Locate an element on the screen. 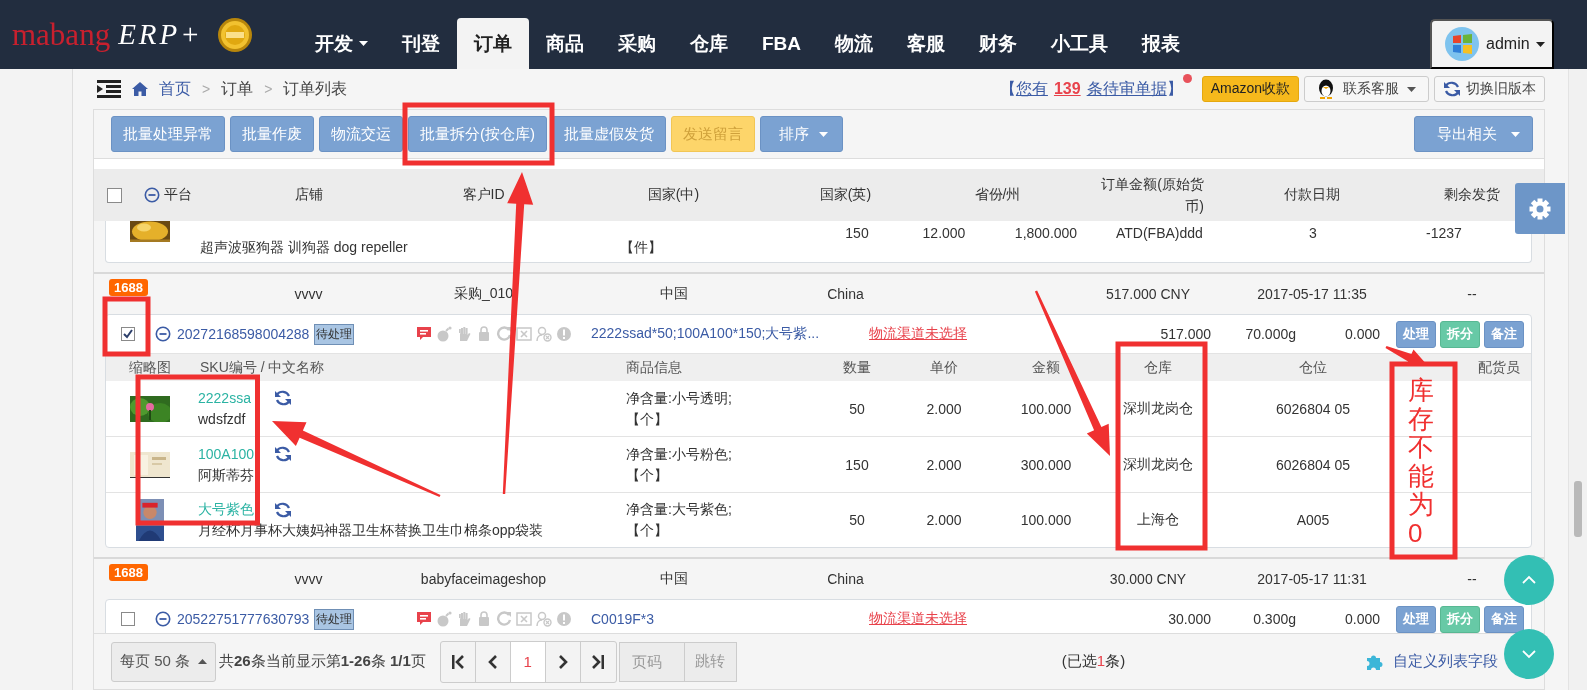  product-attribute: 净含量:大号紫色; is located at coordinates (679, 509).